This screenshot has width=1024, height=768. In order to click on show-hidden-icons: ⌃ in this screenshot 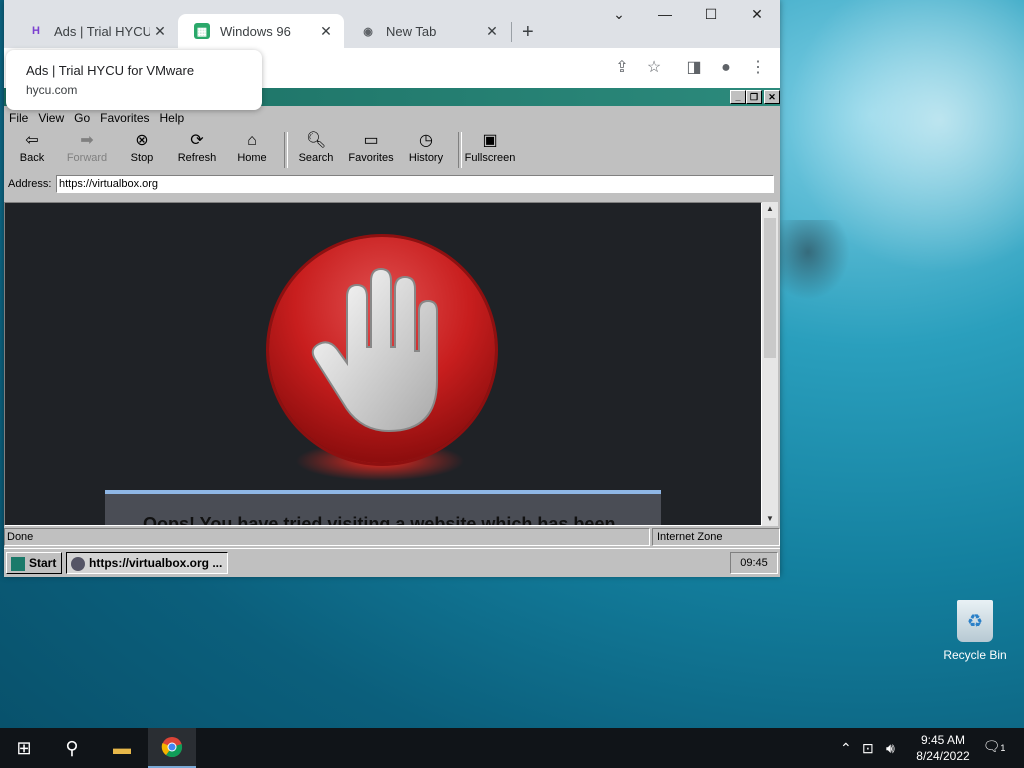, I will do `click(846, 748)`.